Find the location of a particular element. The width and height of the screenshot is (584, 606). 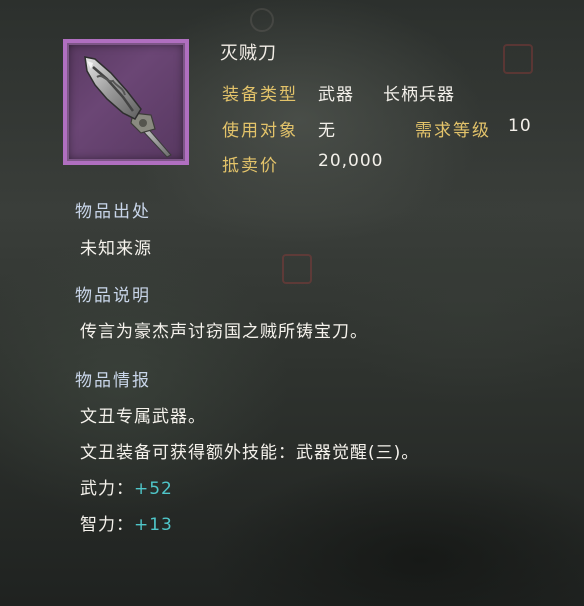

info-line-skill: 文丑装备可获得额外技能：武器觉醒(三)。 is located at coordinates (250, 453).